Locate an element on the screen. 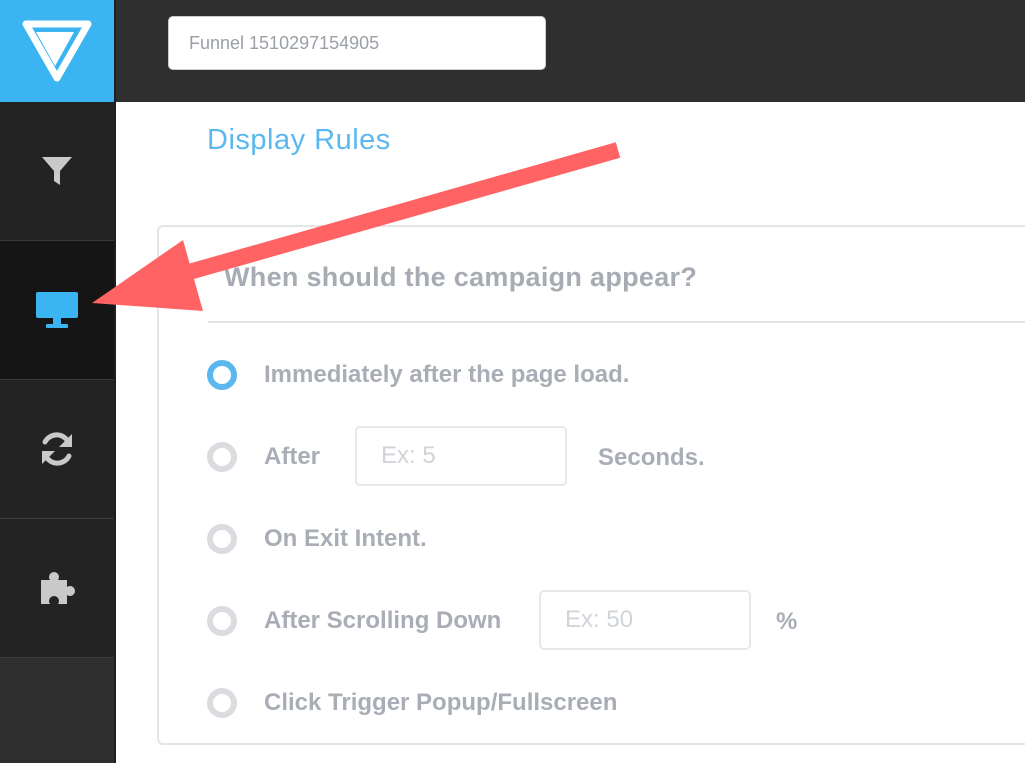 This screenshot has width=1025, height=763. option-label: On Exit Intent. is located at coordinates (345, 538).